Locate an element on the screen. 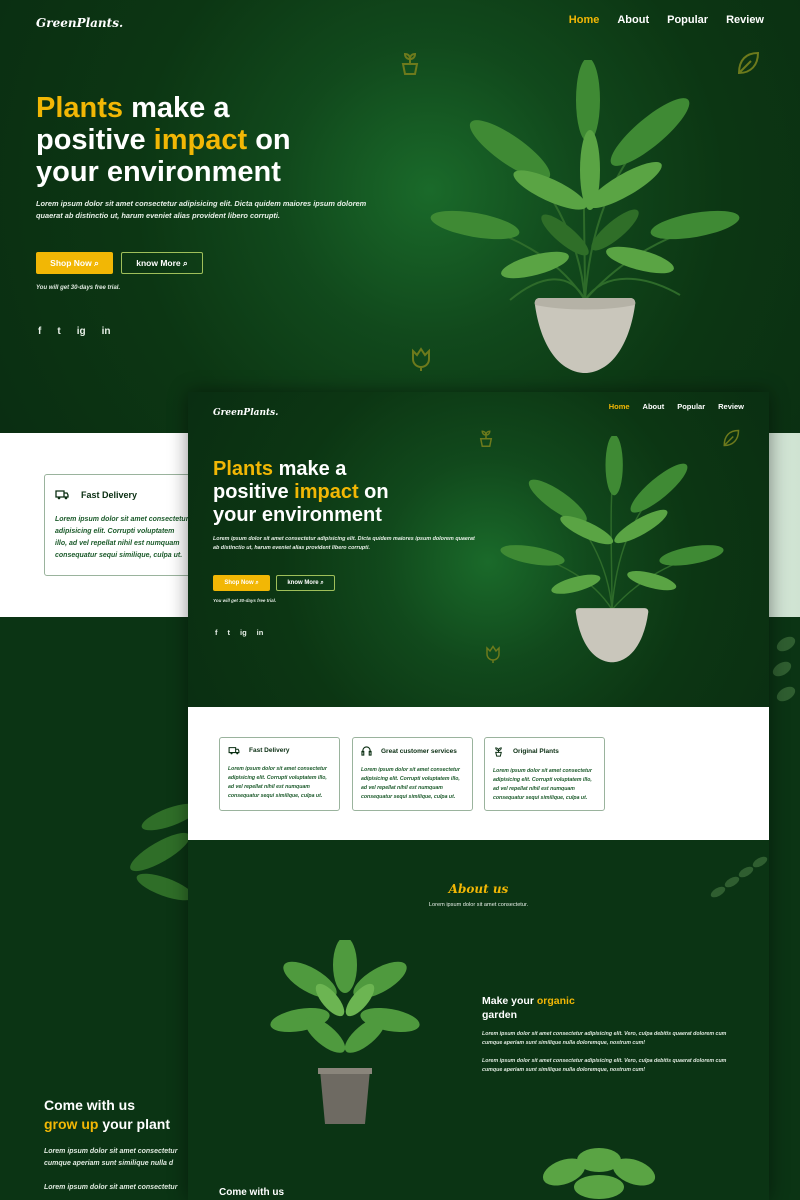 Image resolution: width=800 pixels, height=1200 pixels. fg-shop-now-button: Shop Now ⌕ is located at coordinates (241, 583).